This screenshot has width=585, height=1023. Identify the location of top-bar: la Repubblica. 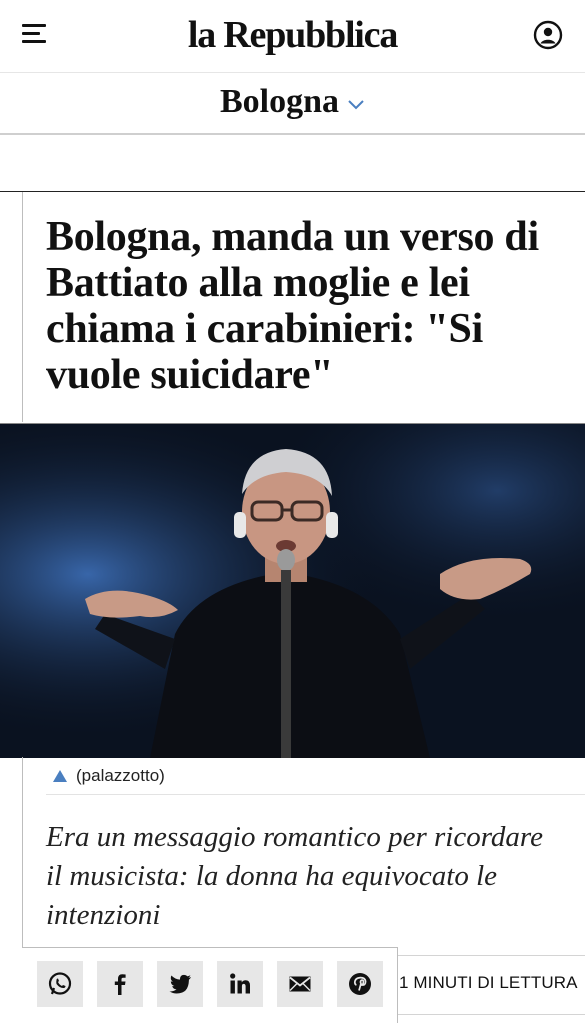
(292, 36).